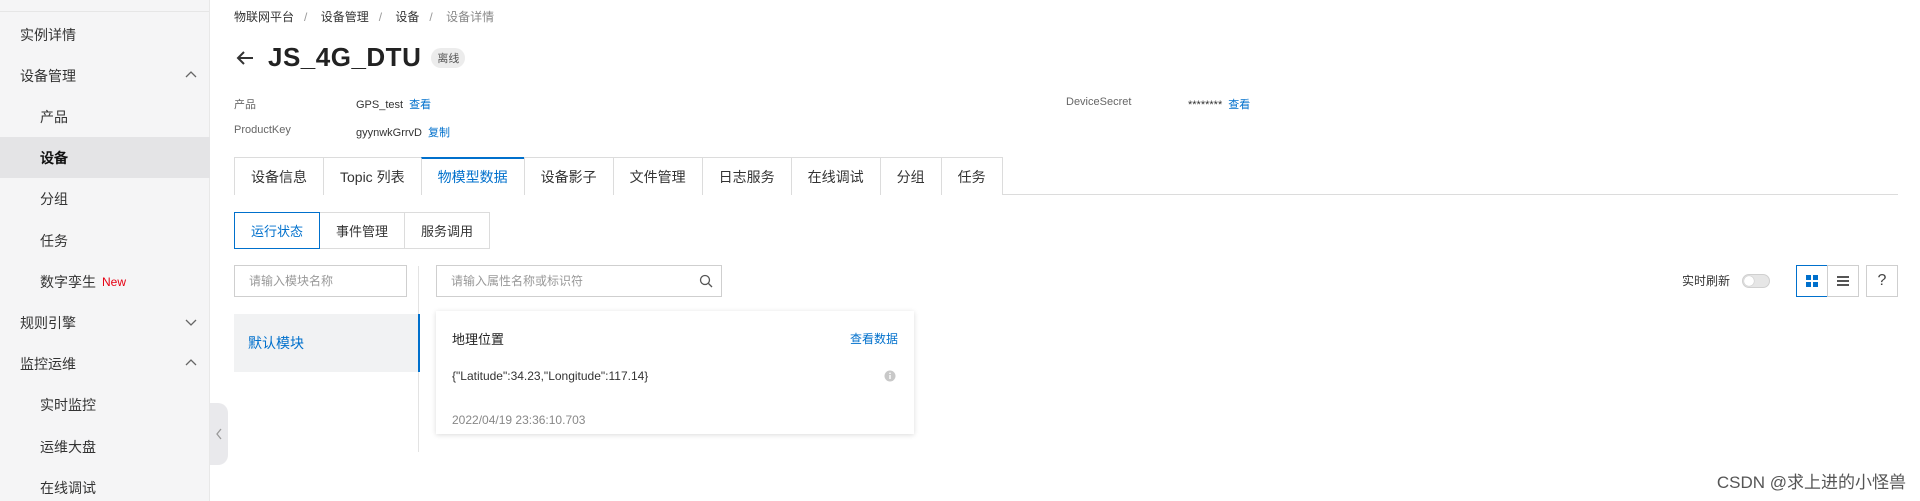 The height and width of the screenshot is (501, 1920). What do you see at coordinates (245, 58) in the screenshot?
I see `back-arrow-icon` at bounding box center [245, 58].